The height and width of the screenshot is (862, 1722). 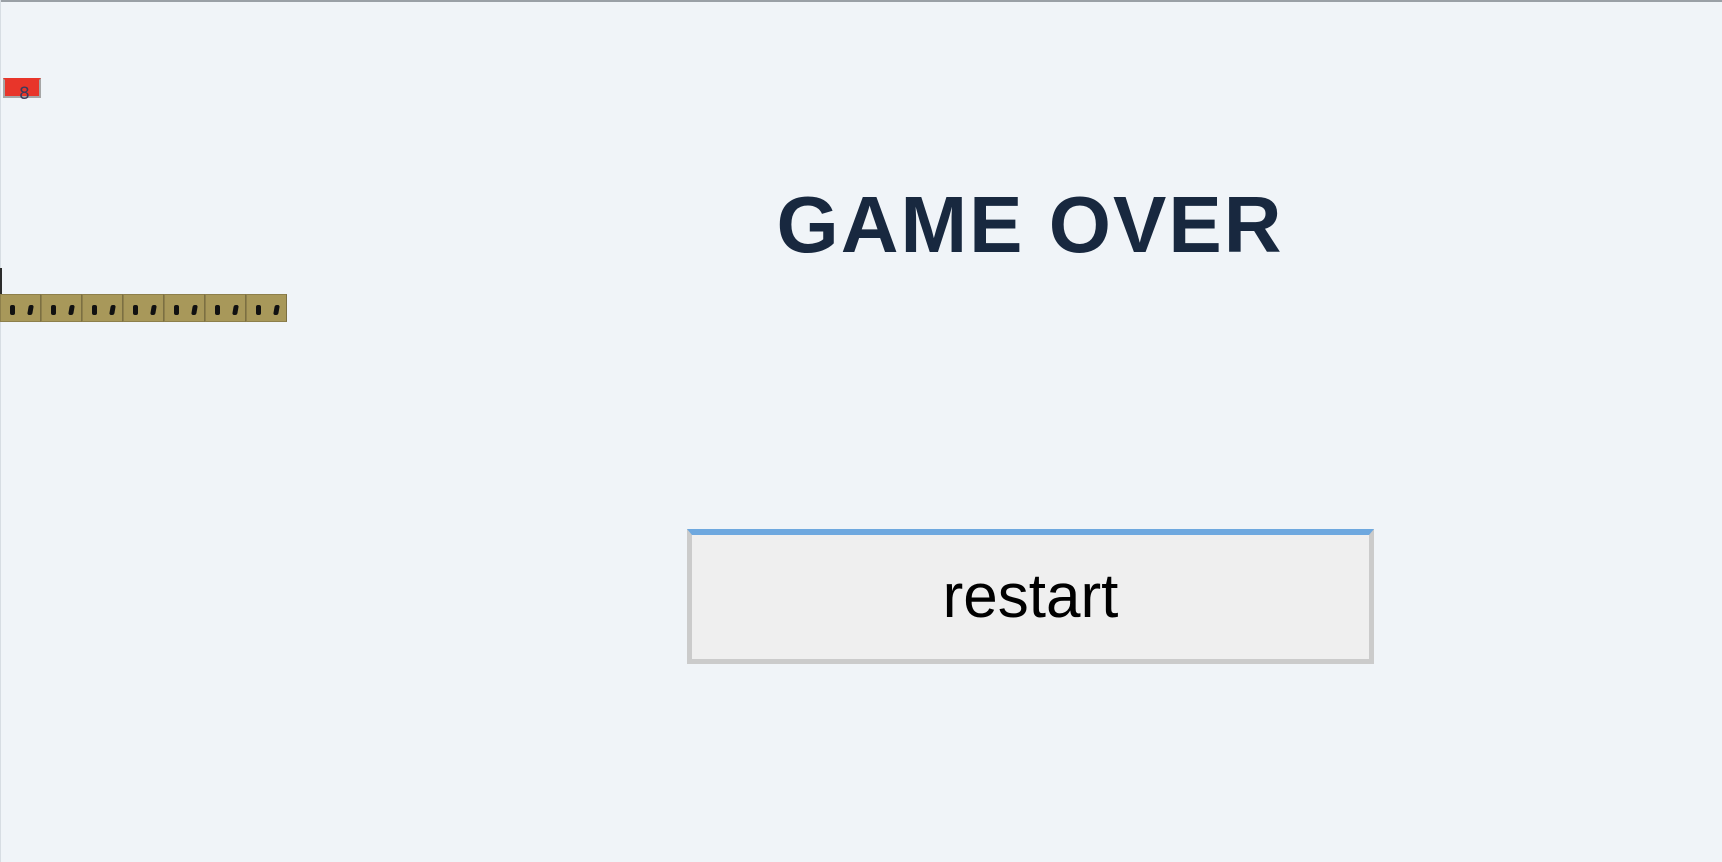 I want to click on snake-tail-marker, so click(x=1, y=281).